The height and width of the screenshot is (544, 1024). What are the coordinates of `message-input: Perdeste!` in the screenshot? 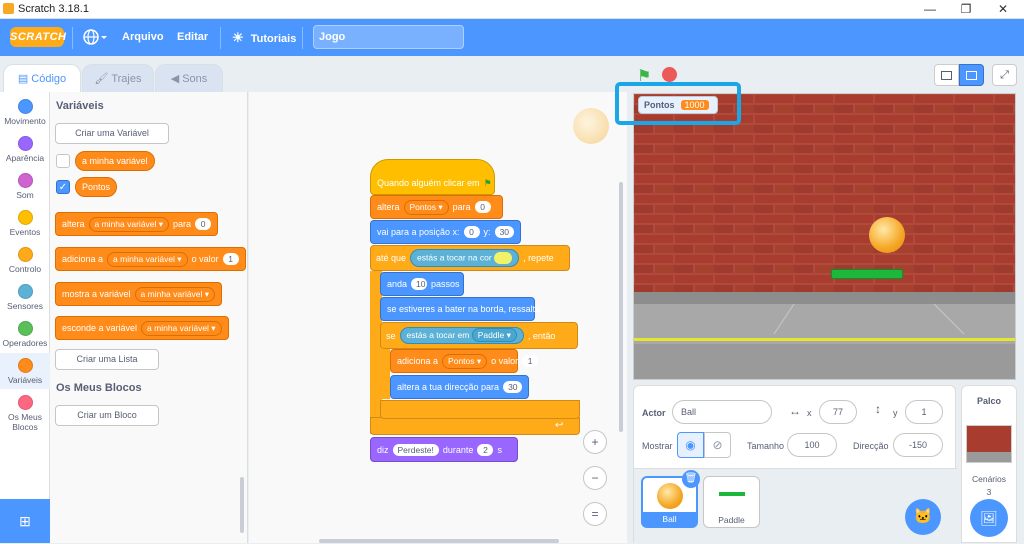 It's located at (415, 449).